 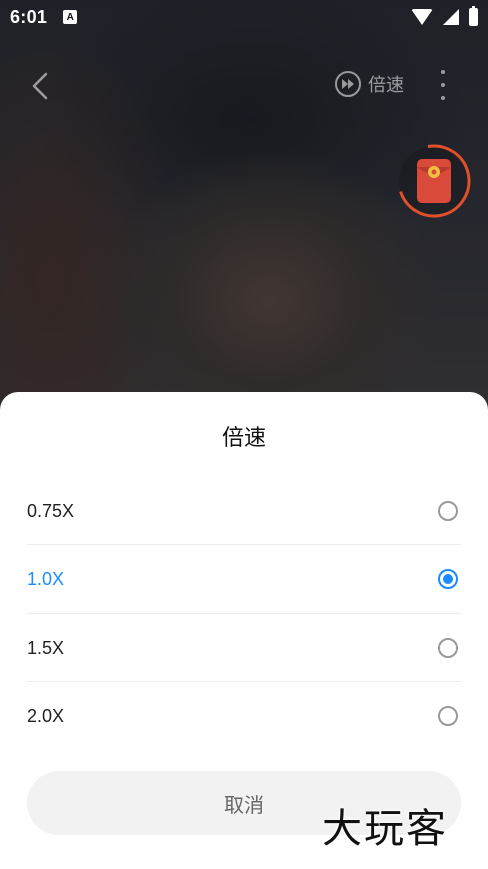 I want to click on status-icons, so click(x=444, y=16).